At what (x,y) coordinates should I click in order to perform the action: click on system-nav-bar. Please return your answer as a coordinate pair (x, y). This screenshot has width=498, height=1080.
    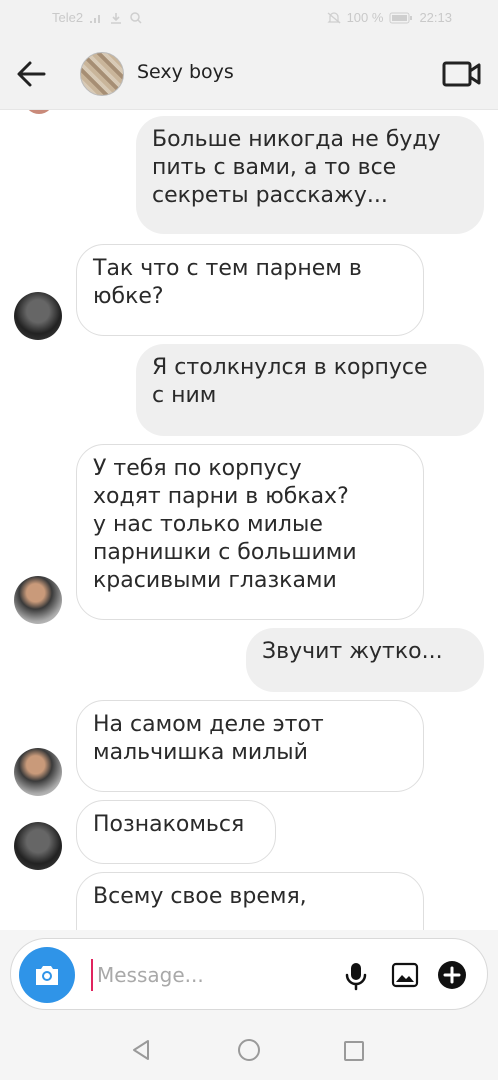
    Looking at the image, I should click on (249, 1050).